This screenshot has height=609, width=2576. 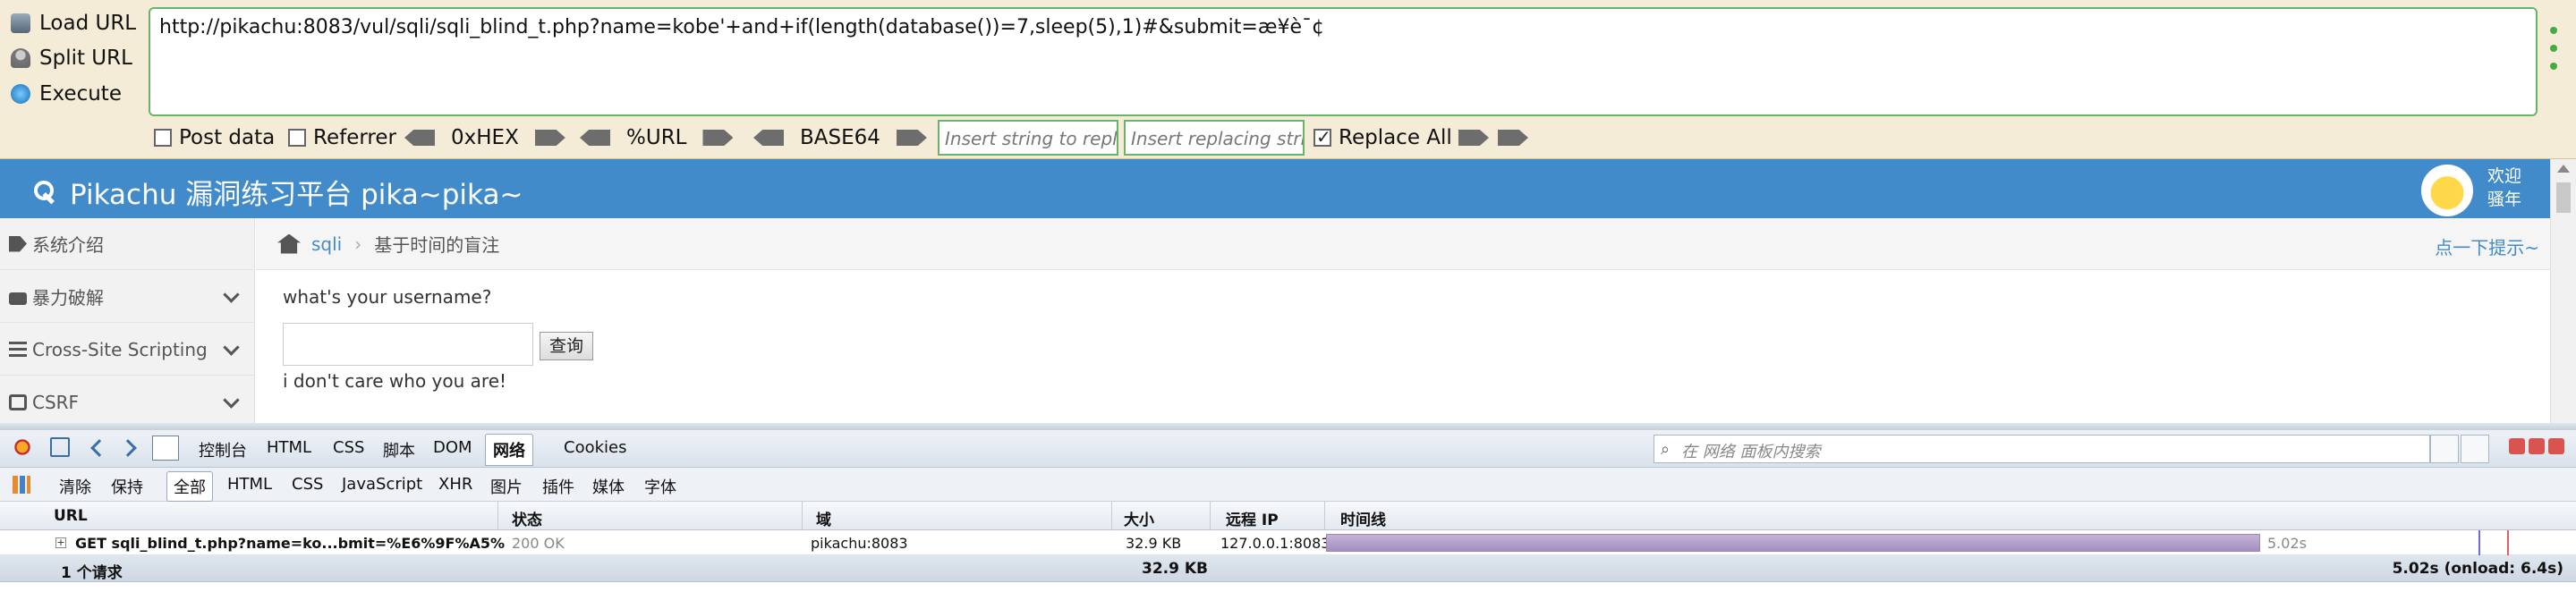 I want to click on load-url-button: Load URL, so click(x=73, y=23).